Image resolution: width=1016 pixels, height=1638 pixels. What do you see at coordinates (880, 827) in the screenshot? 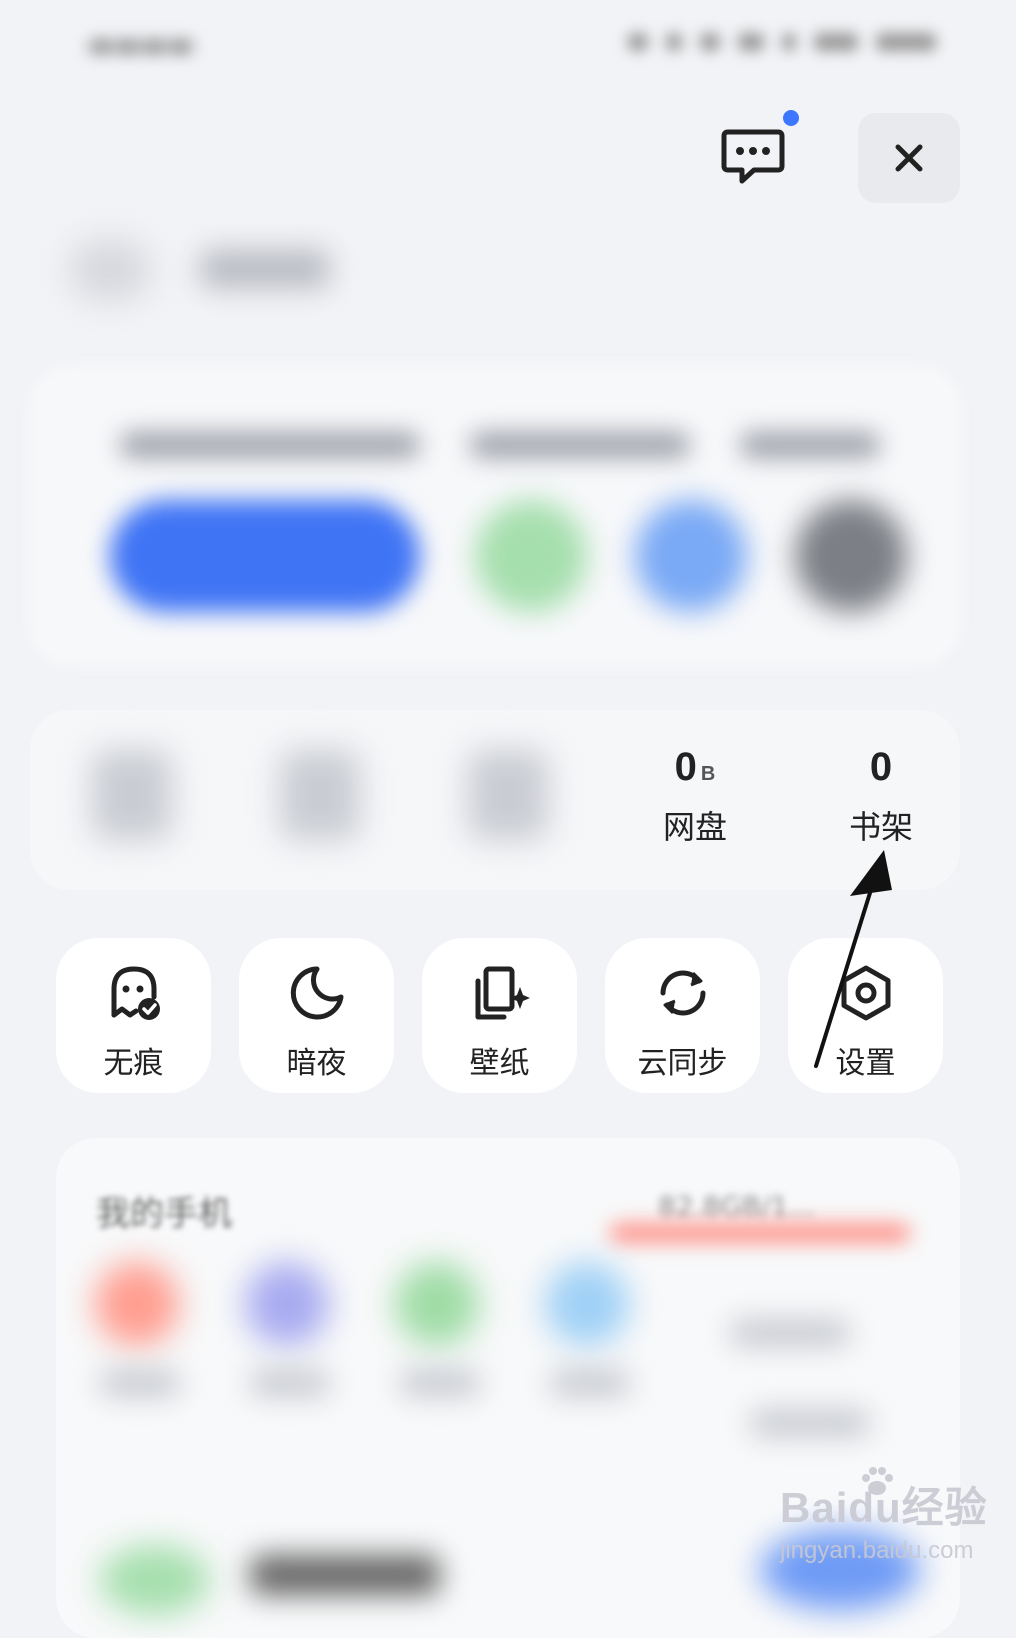
I see `bookshelf-label: 书架` at bounding box center [880, 827].